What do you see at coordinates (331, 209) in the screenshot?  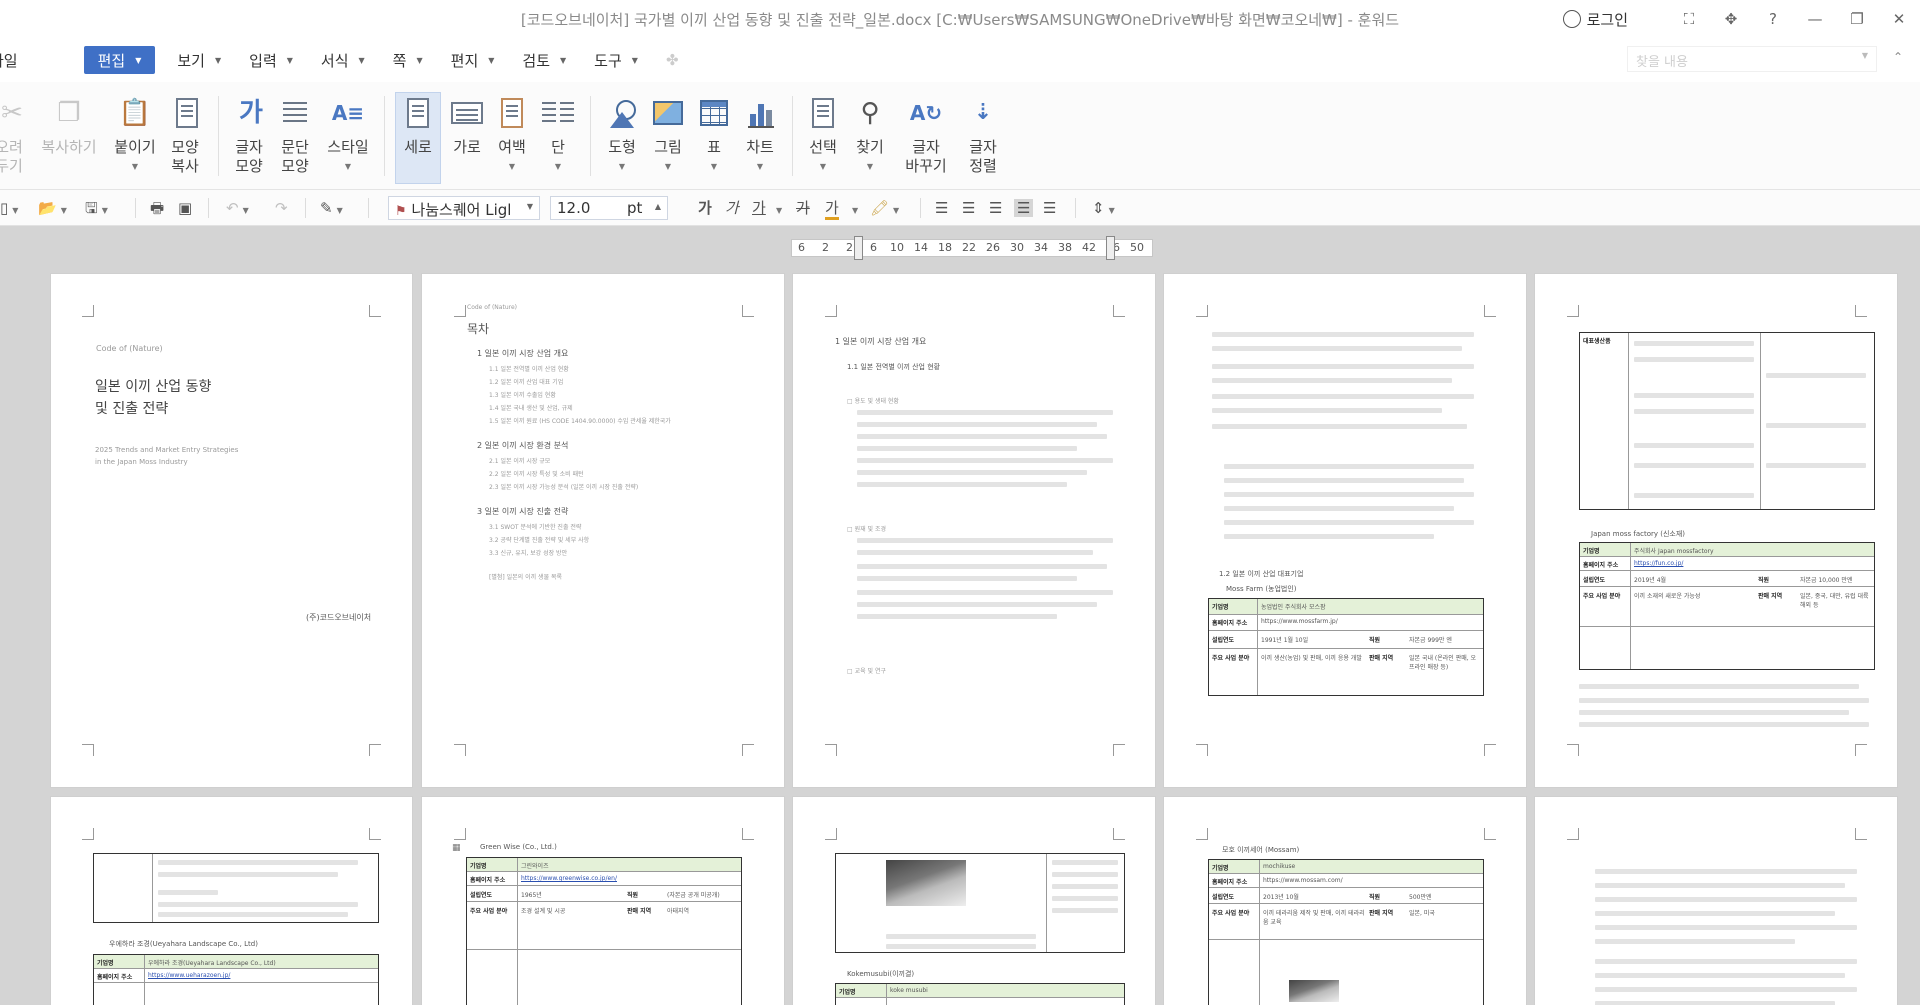 I see `spell-check-icon: ✎ ▼` at bounding box center [331, 209].